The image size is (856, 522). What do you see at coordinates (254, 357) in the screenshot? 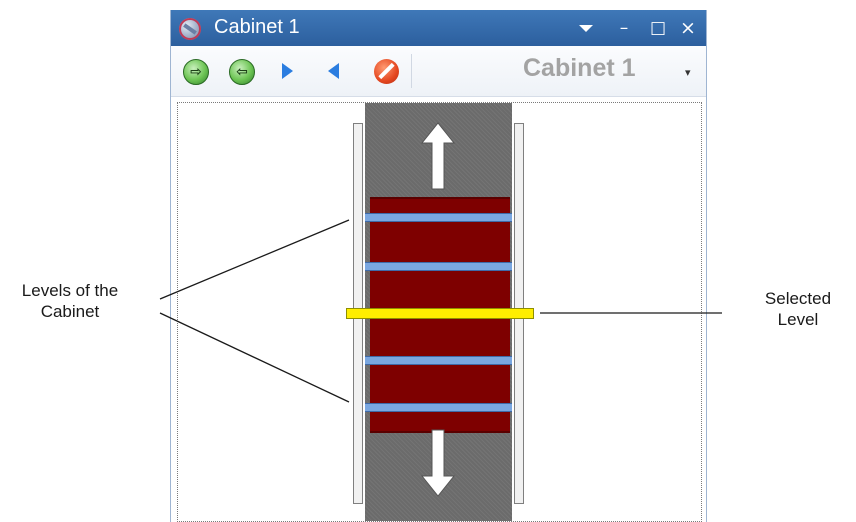
I see `leader-line-lower` at bounding box center [254, 357].